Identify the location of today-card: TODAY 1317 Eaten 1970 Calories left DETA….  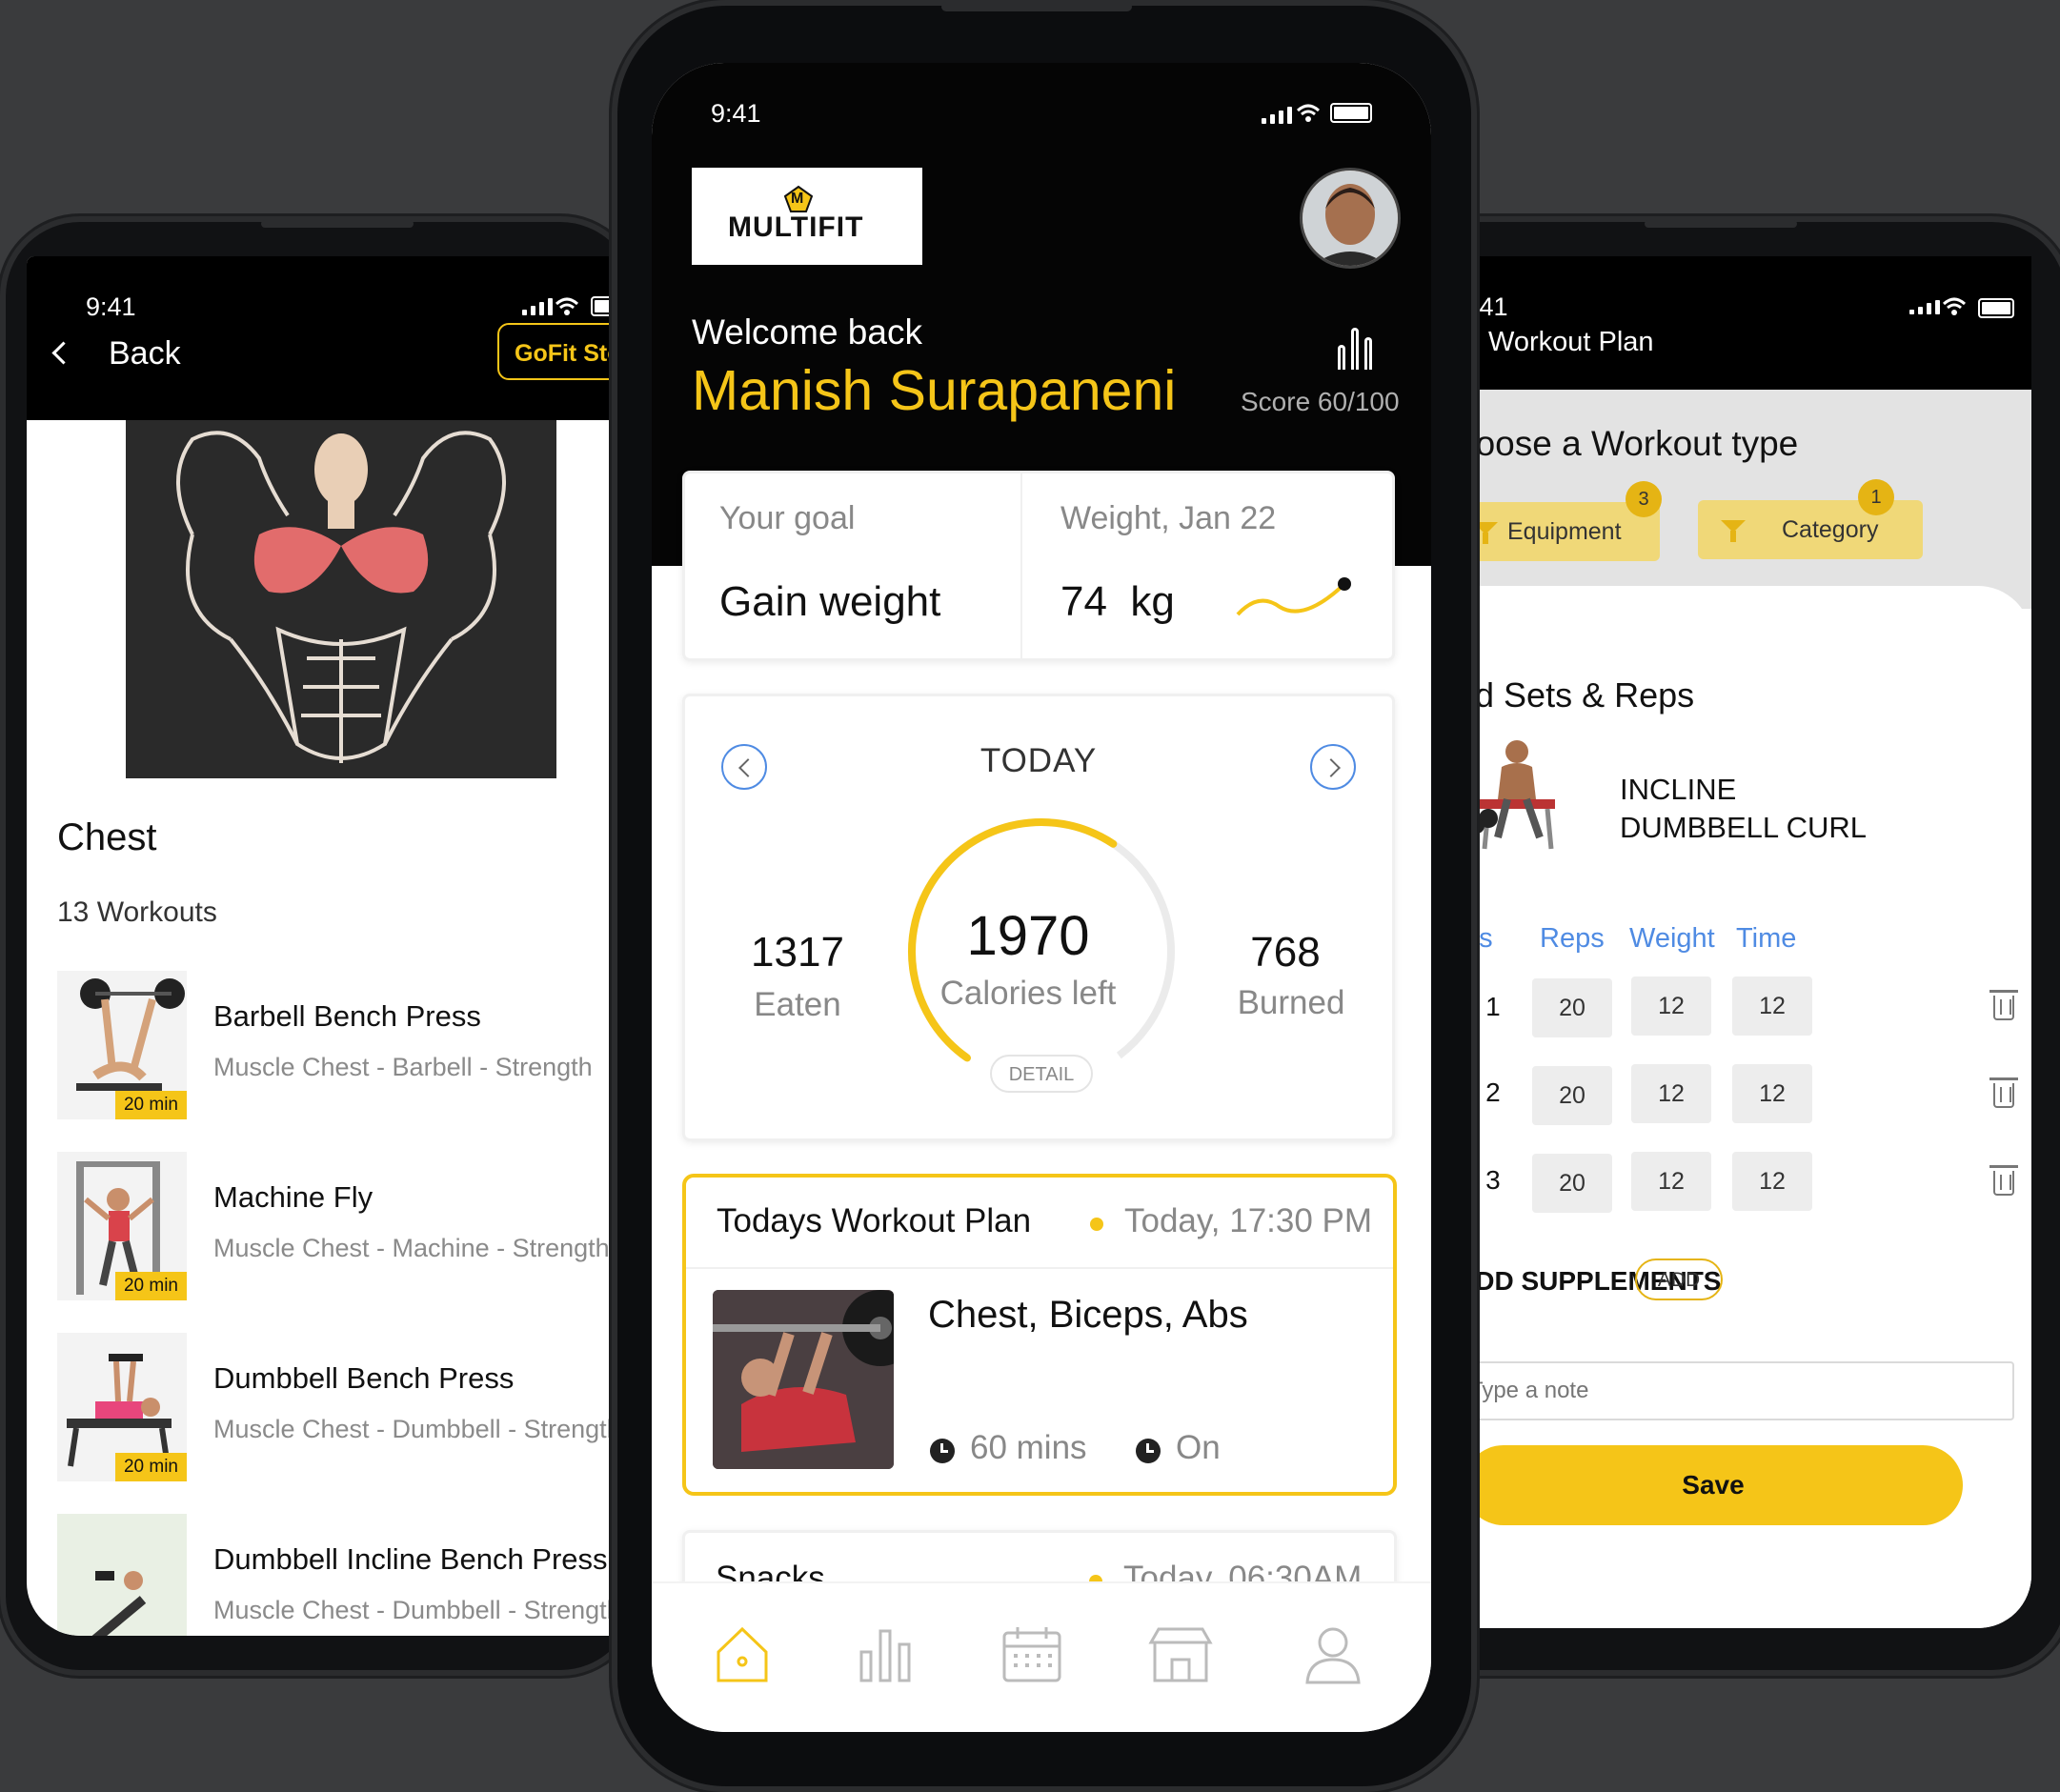
(1038, 917).